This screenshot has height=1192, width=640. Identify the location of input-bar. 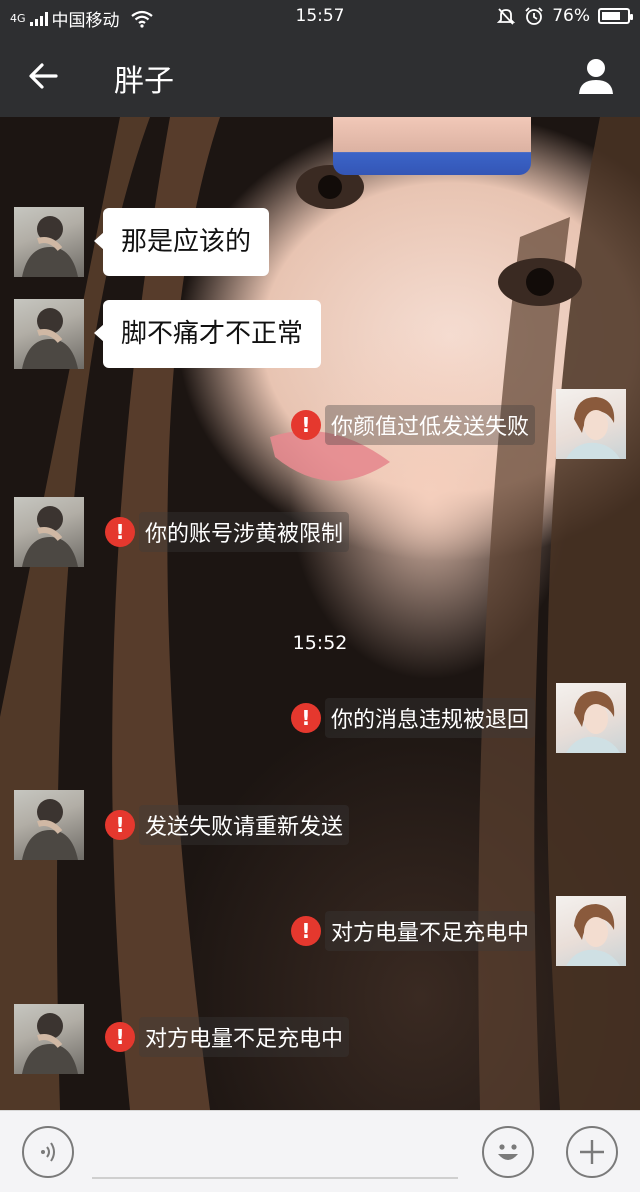
(320, 1151).